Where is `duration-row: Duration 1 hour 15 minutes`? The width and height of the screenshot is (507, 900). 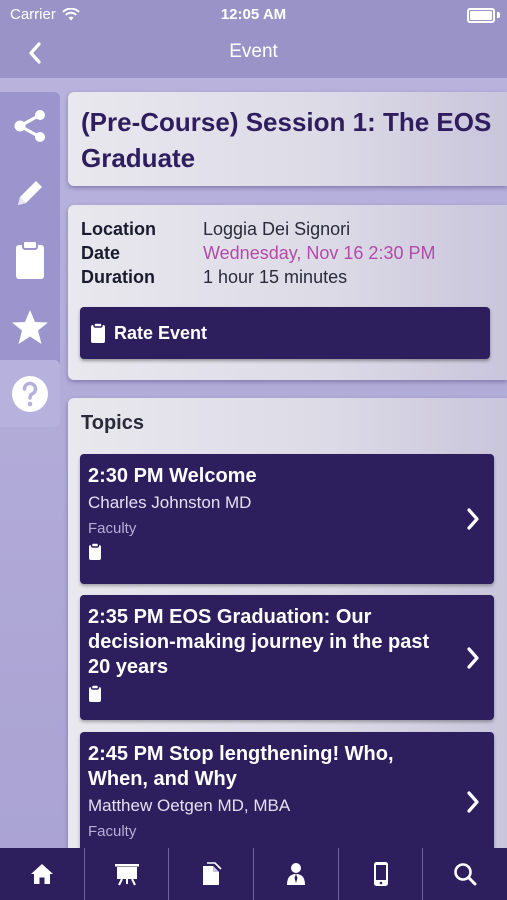 duration-row: Duration 1 hour 15 minutes is located at coordinates (288, 277).